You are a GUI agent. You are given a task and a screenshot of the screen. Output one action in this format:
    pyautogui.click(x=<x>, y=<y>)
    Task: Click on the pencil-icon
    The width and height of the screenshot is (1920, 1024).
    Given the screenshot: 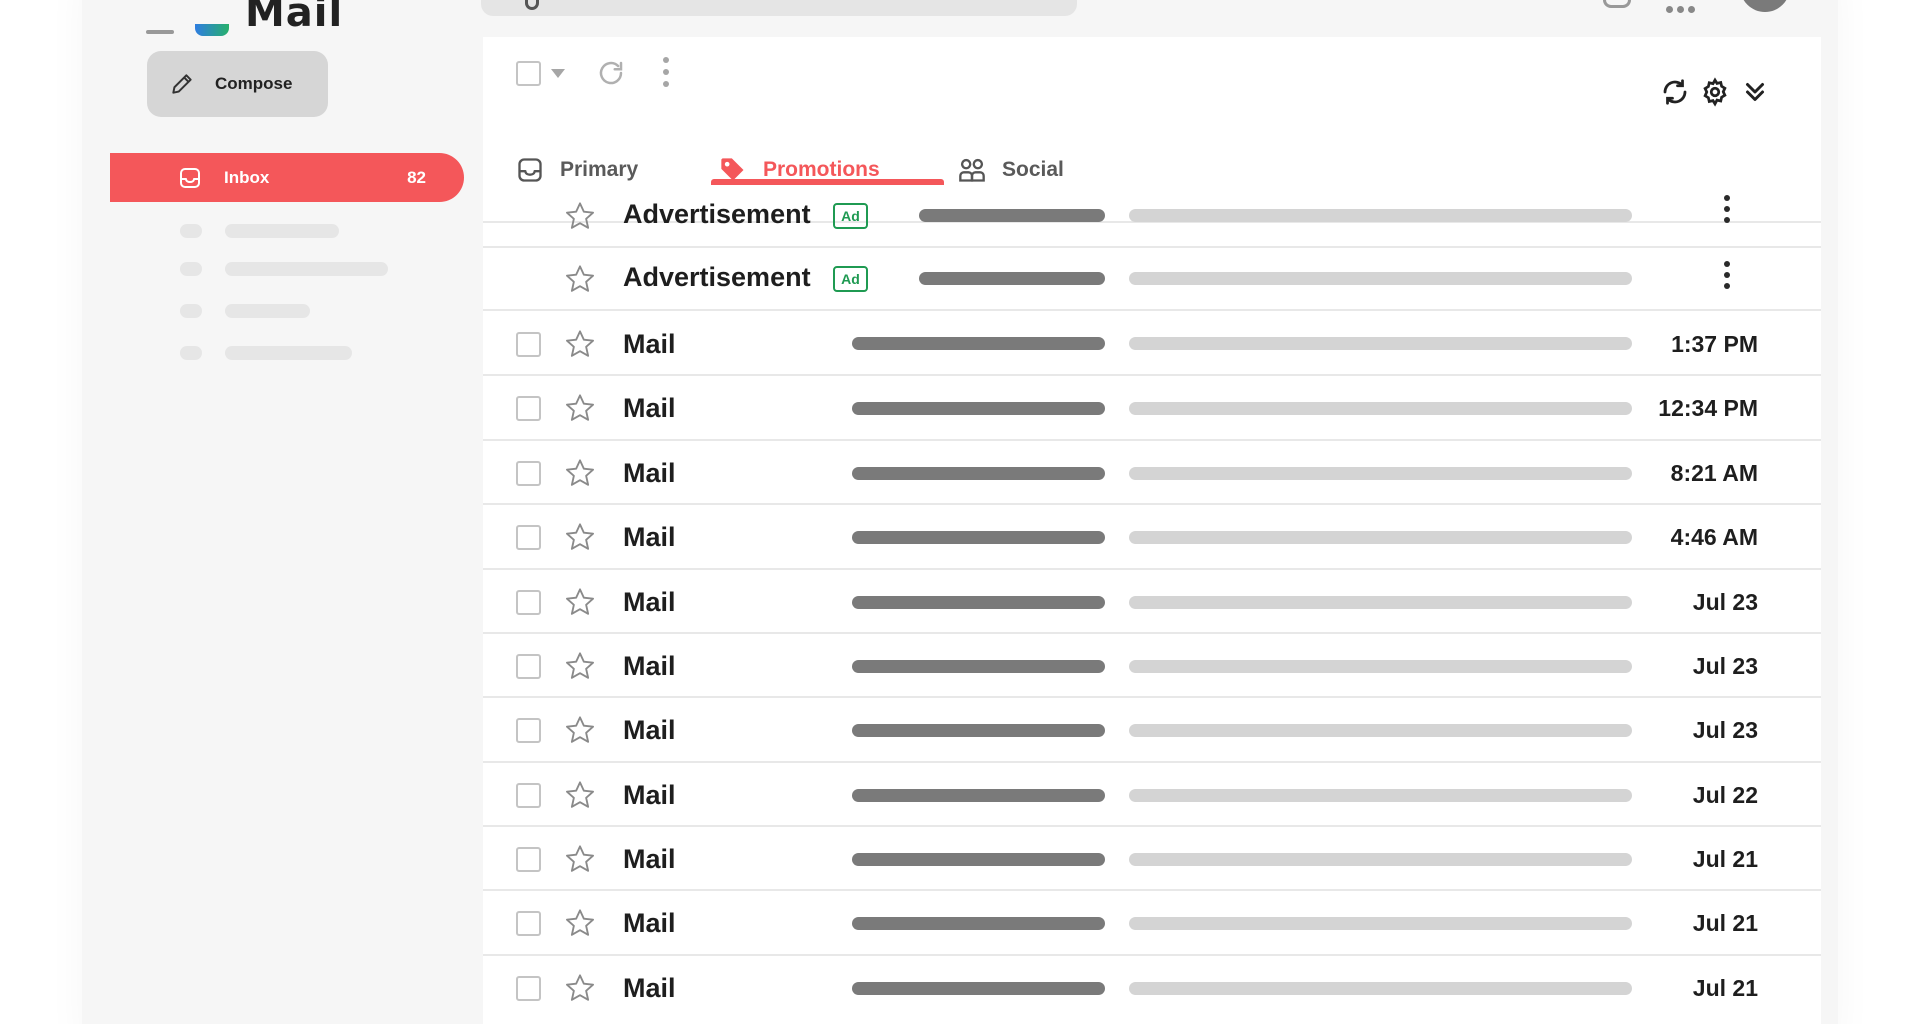 What is the action you would take?
    pyautogui.click(x=182, y=84)
    